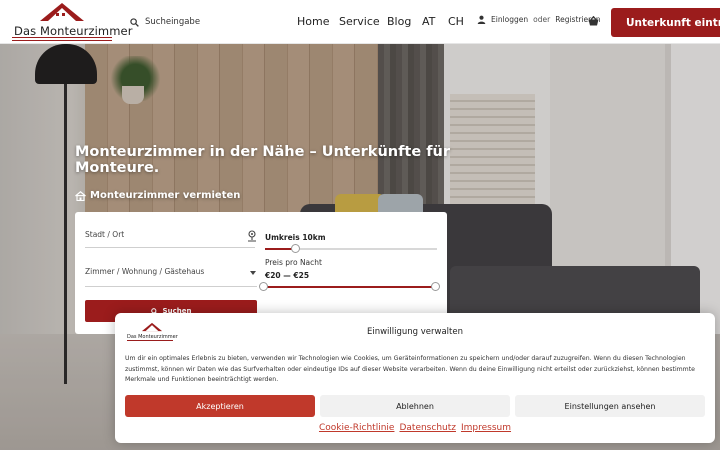 This screenshot has width=720, height=450. What do you see at coordinates (171, 286) in the screenshot?
I see `room-type-underline` at bounding box center [171, 286].